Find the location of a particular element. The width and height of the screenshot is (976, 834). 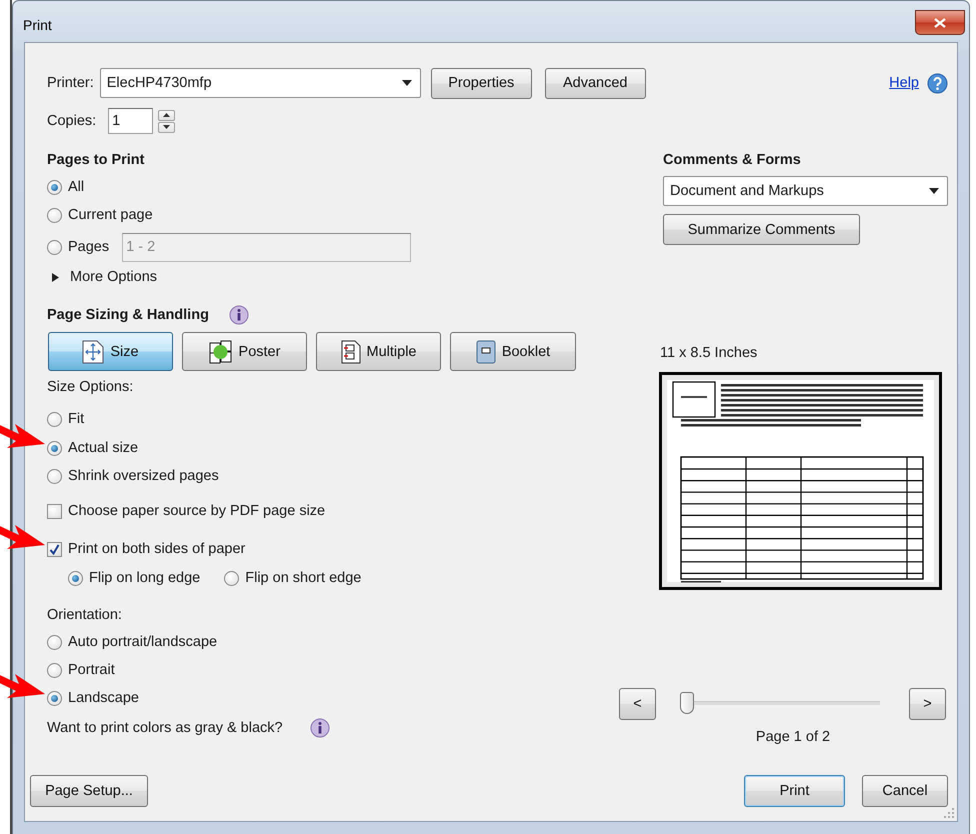

section-heading: Comments & Forms is located at coordinates (732, 160).